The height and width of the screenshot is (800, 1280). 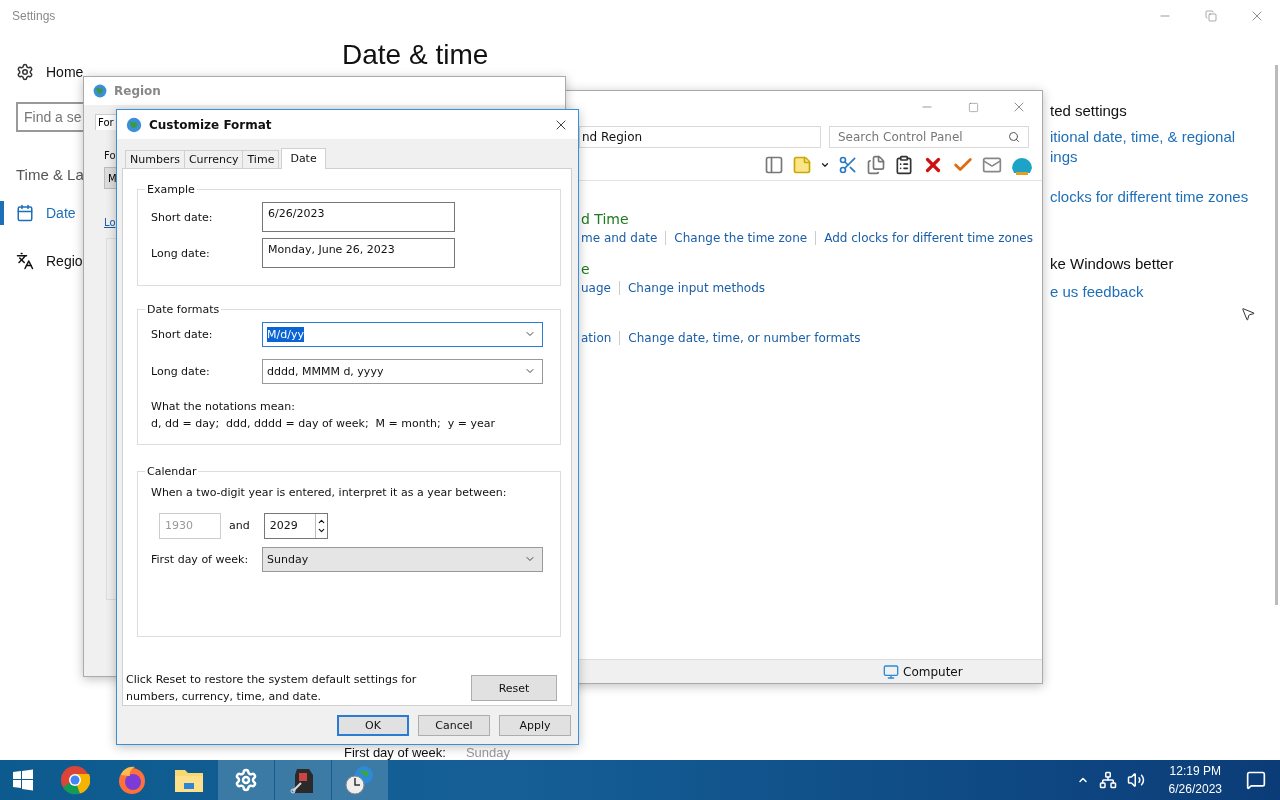 What do you see at coordinates (992, 165) in the screenshot?
I see `envelope-icon` at bounding box center [992, 165].